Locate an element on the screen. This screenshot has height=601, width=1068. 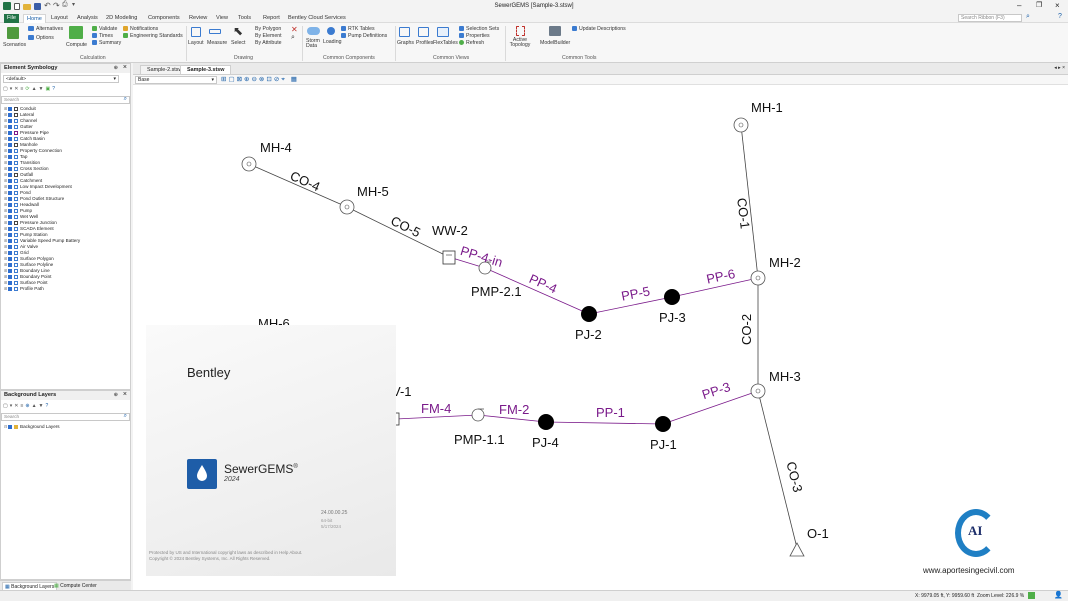
scenarios-icon is located at coordinates (13, 33).